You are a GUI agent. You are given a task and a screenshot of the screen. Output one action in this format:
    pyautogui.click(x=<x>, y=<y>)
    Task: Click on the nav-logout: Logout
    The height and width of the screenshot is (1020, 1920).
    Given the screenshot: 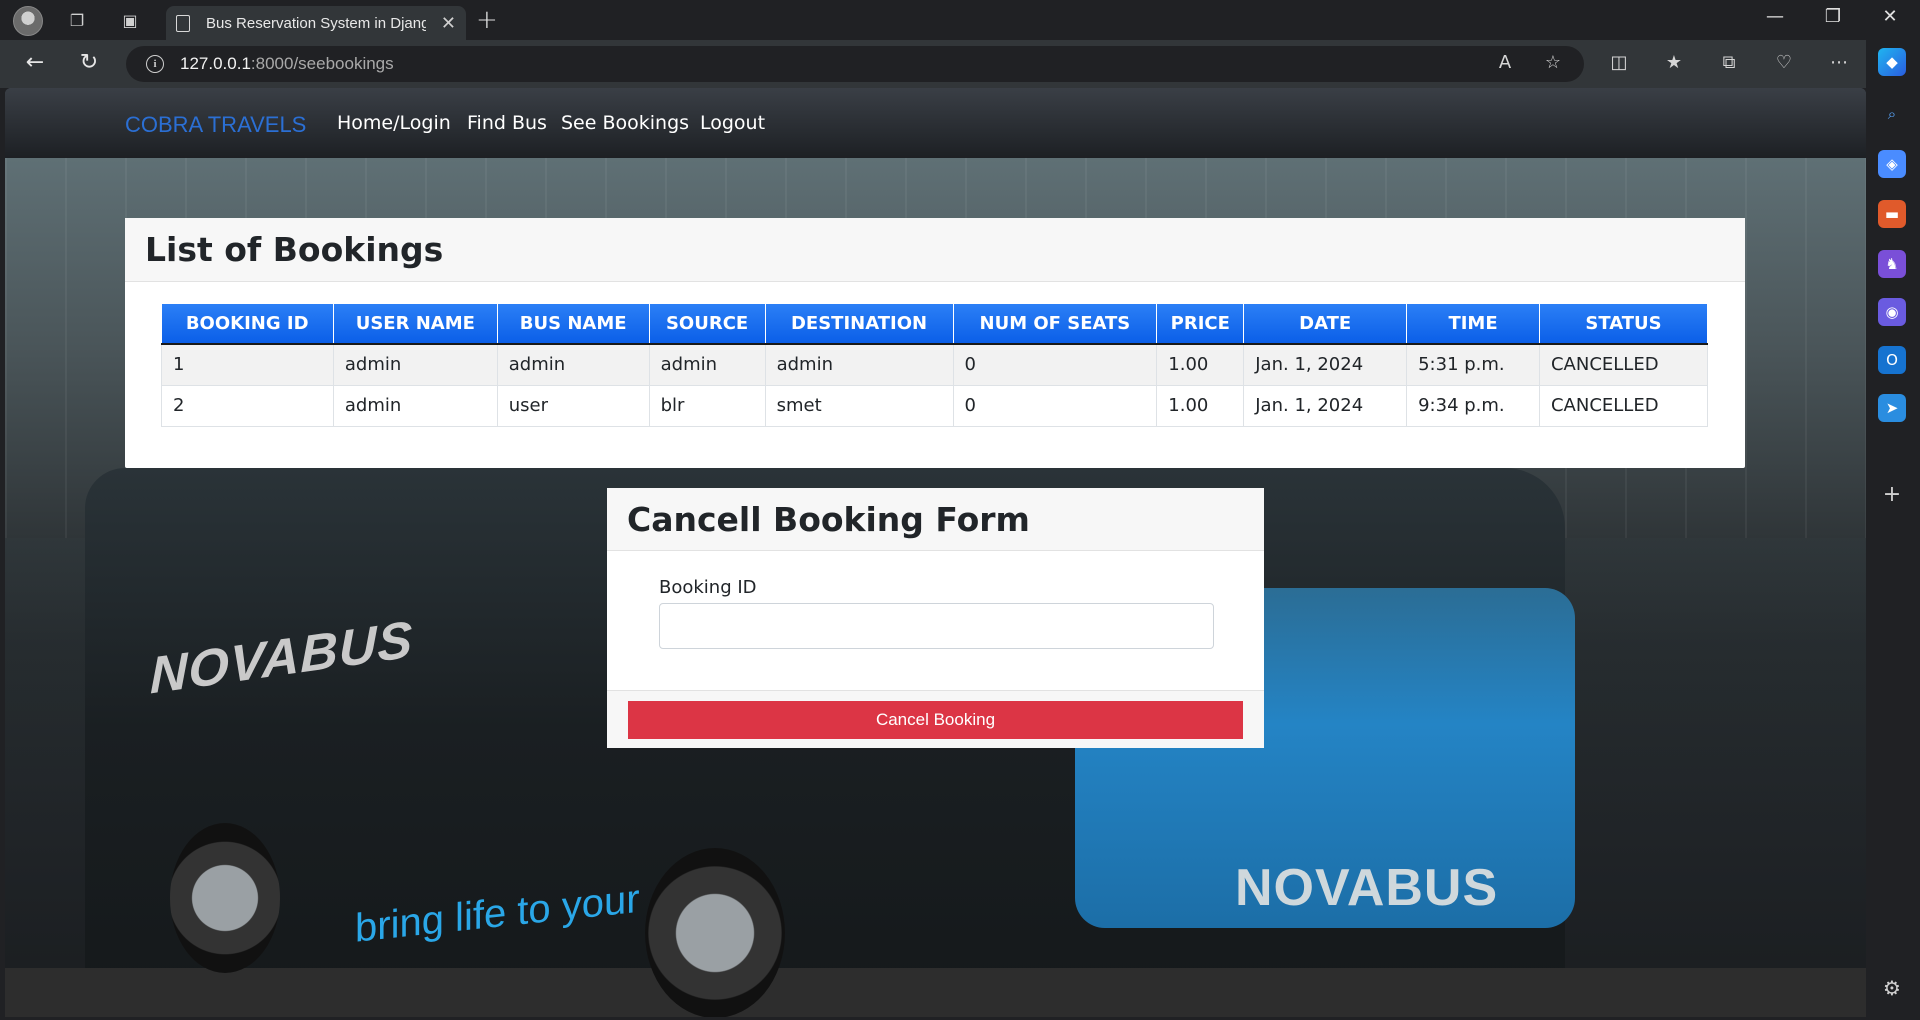 What is the action you would take?
    pyautogui.click(x=732, y=123)
    